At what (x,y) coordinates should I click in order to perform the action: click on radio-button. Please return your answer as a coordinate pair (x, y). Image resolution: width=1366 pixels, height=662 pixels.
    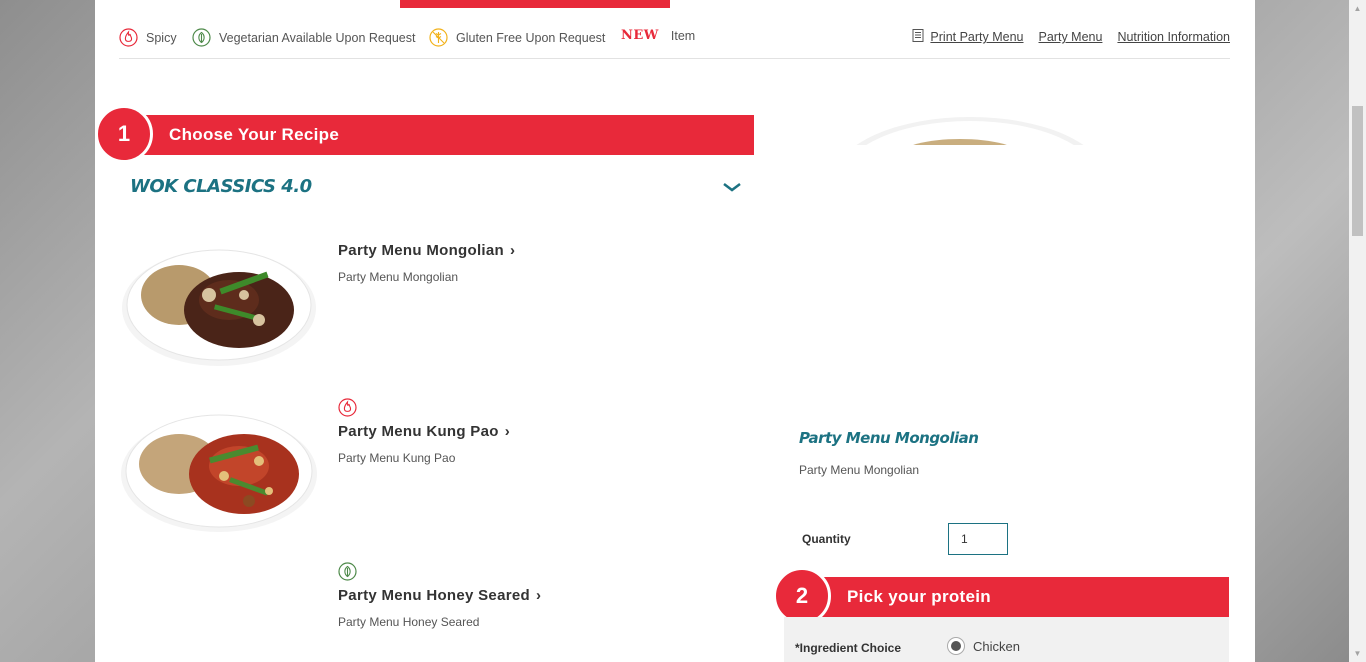
    Looking at the image, I should click on (956, 646).